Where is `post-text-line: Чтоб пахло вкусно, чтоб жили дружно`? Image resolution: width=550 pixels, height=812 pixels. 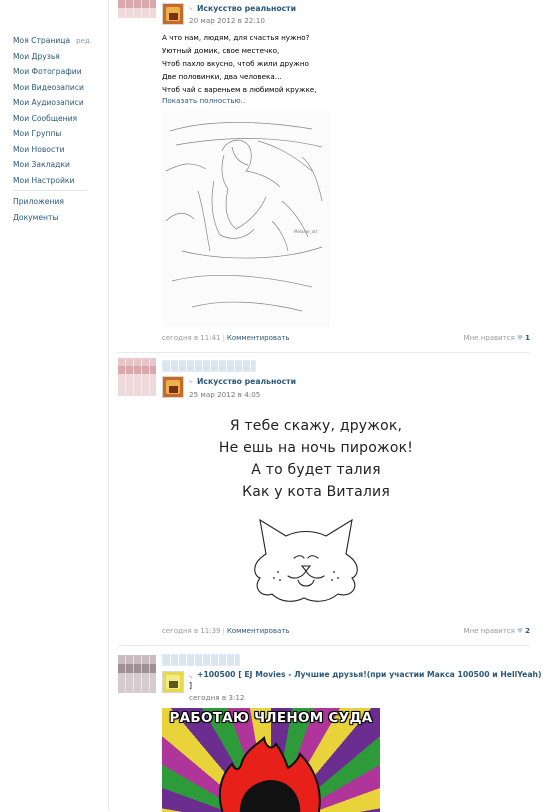 post-text-line: Чтоб пахло вкусно, чтоб жили дружно is located at coordinates (235, 63).